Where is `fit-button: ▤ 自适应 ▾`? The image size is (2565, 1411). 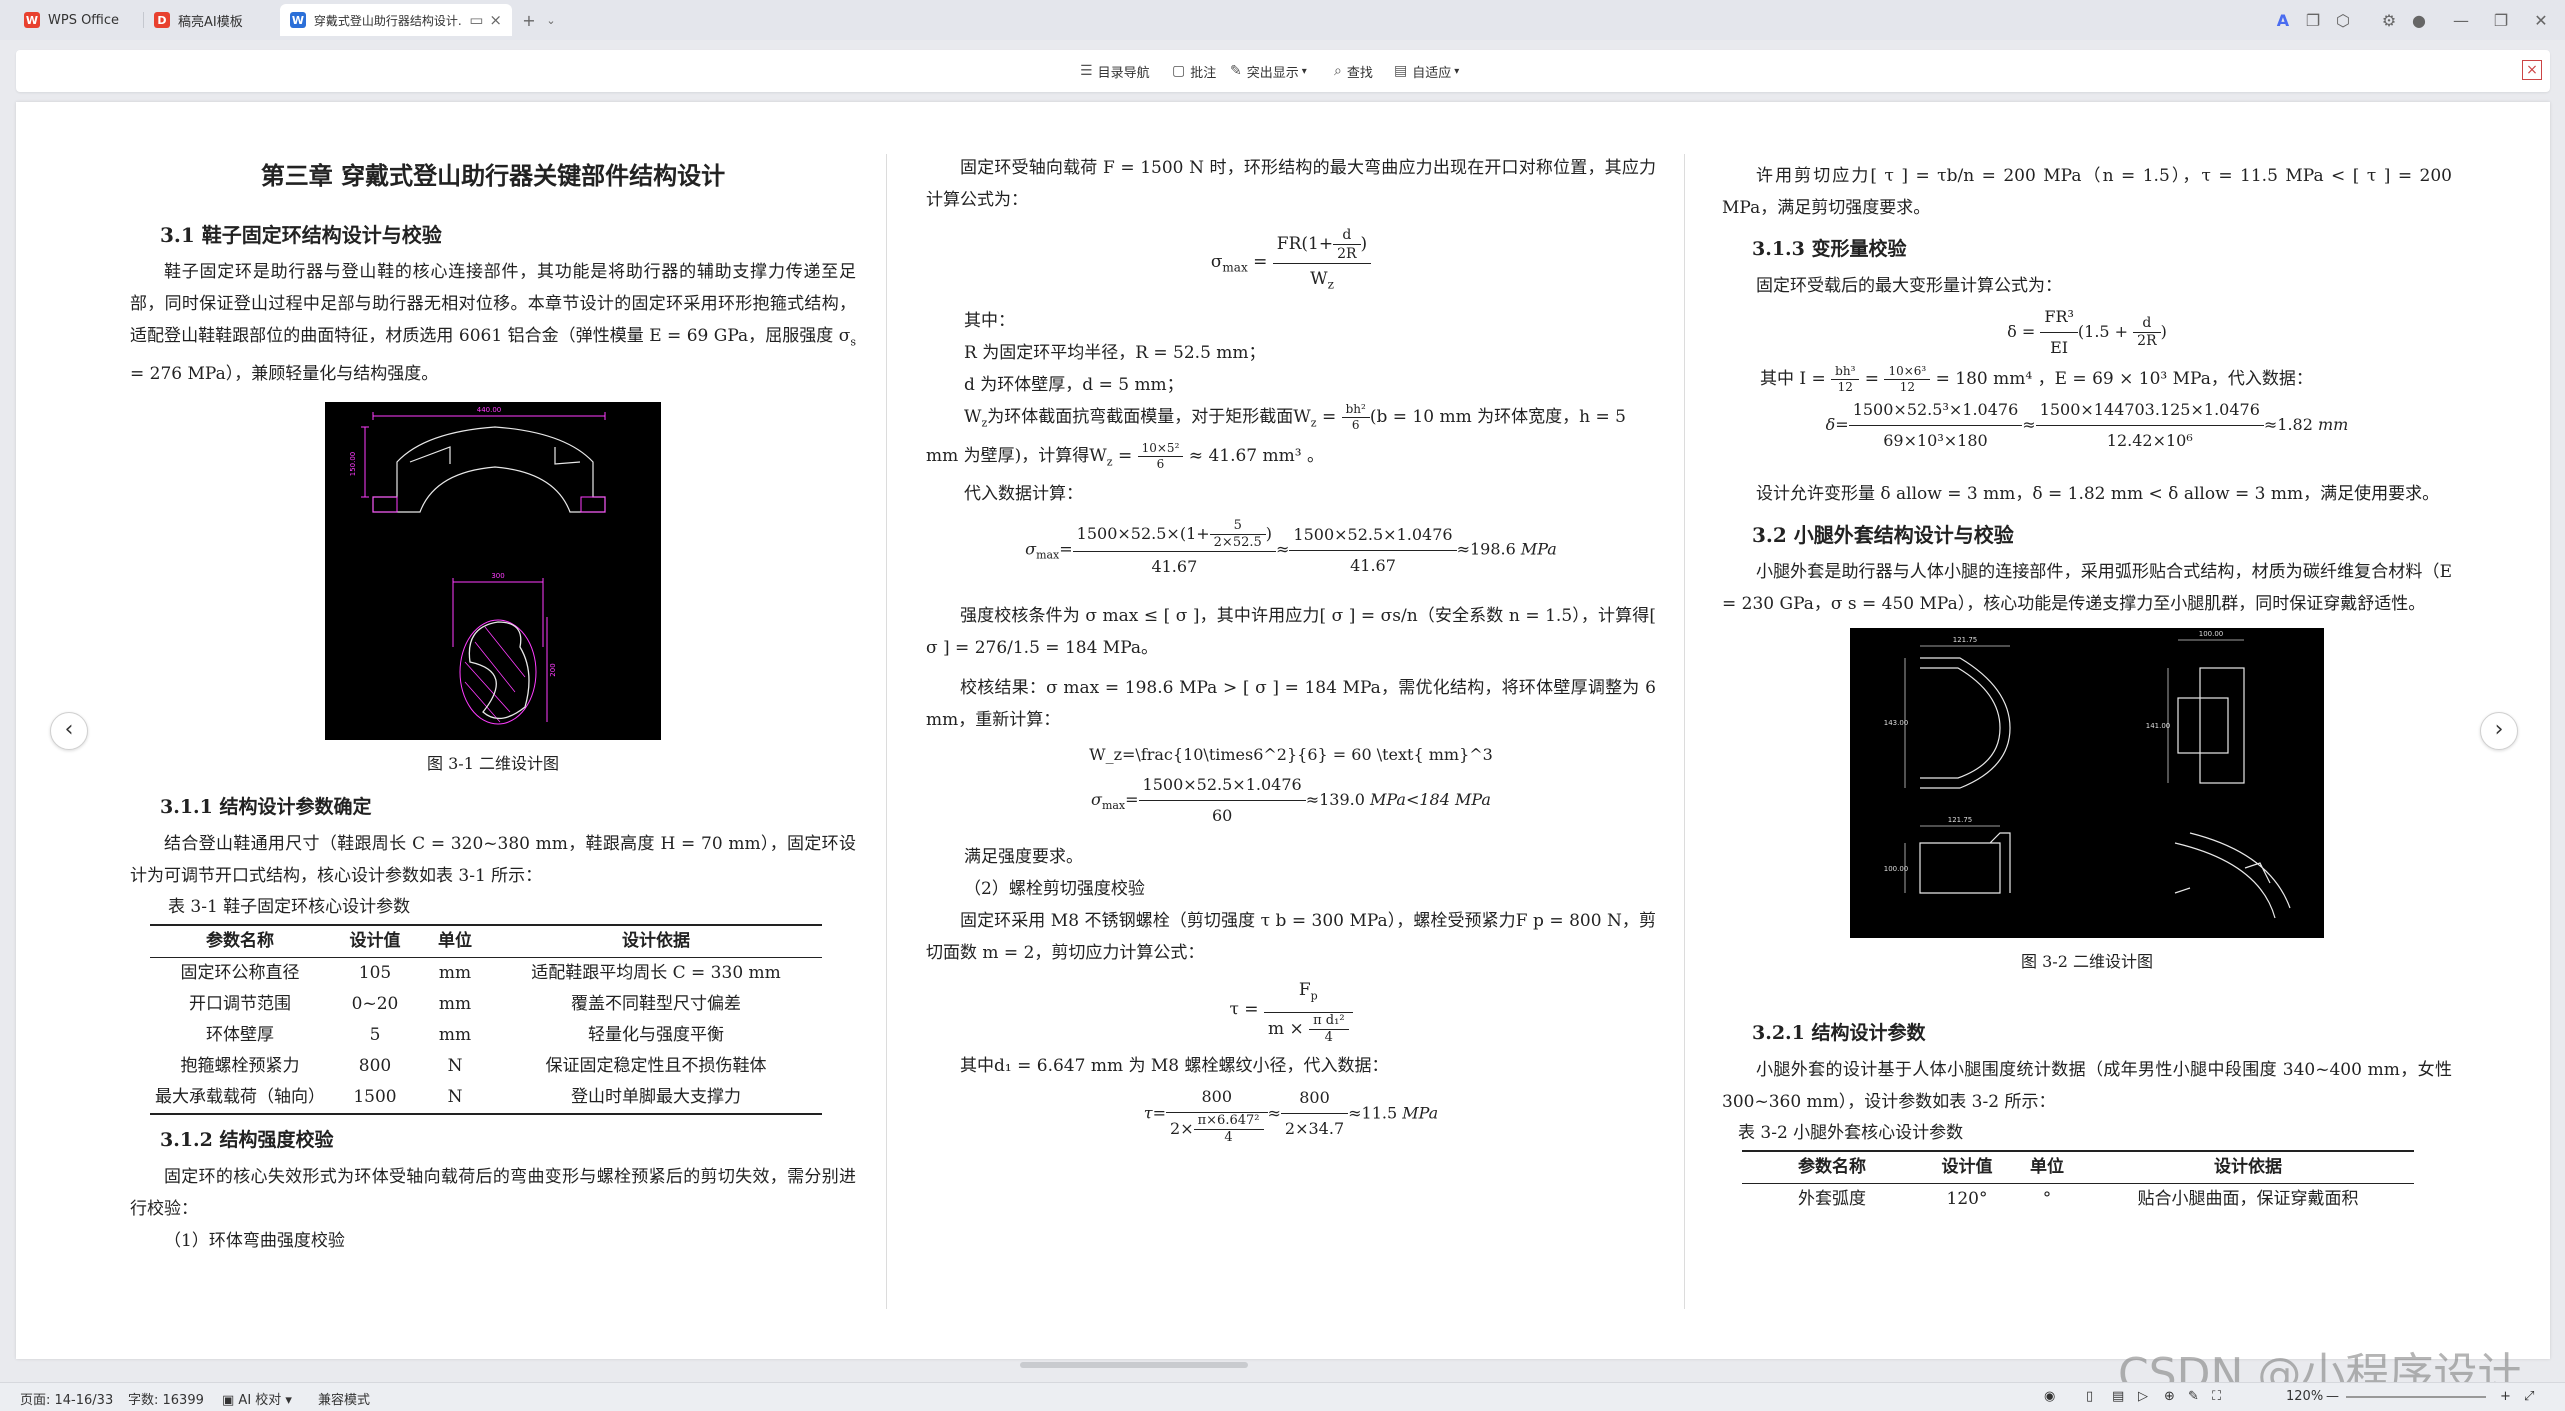
fit-button: ▤ 自适应 ▾ is located at coordinates (1426, 71).